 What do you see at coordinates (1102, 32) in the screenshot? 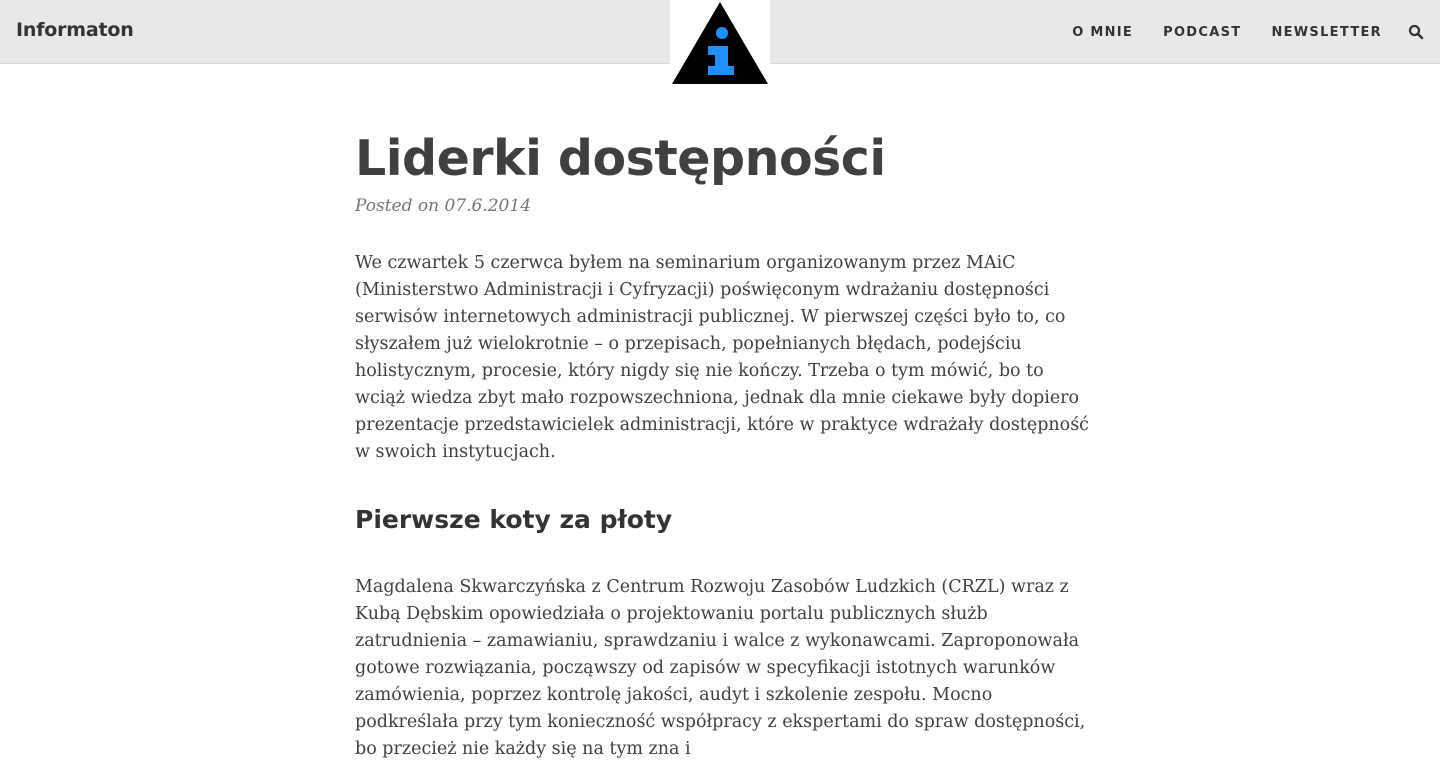
I see `nav-item-o-mnie: O MNIE` at bounding box center [1102, 32].